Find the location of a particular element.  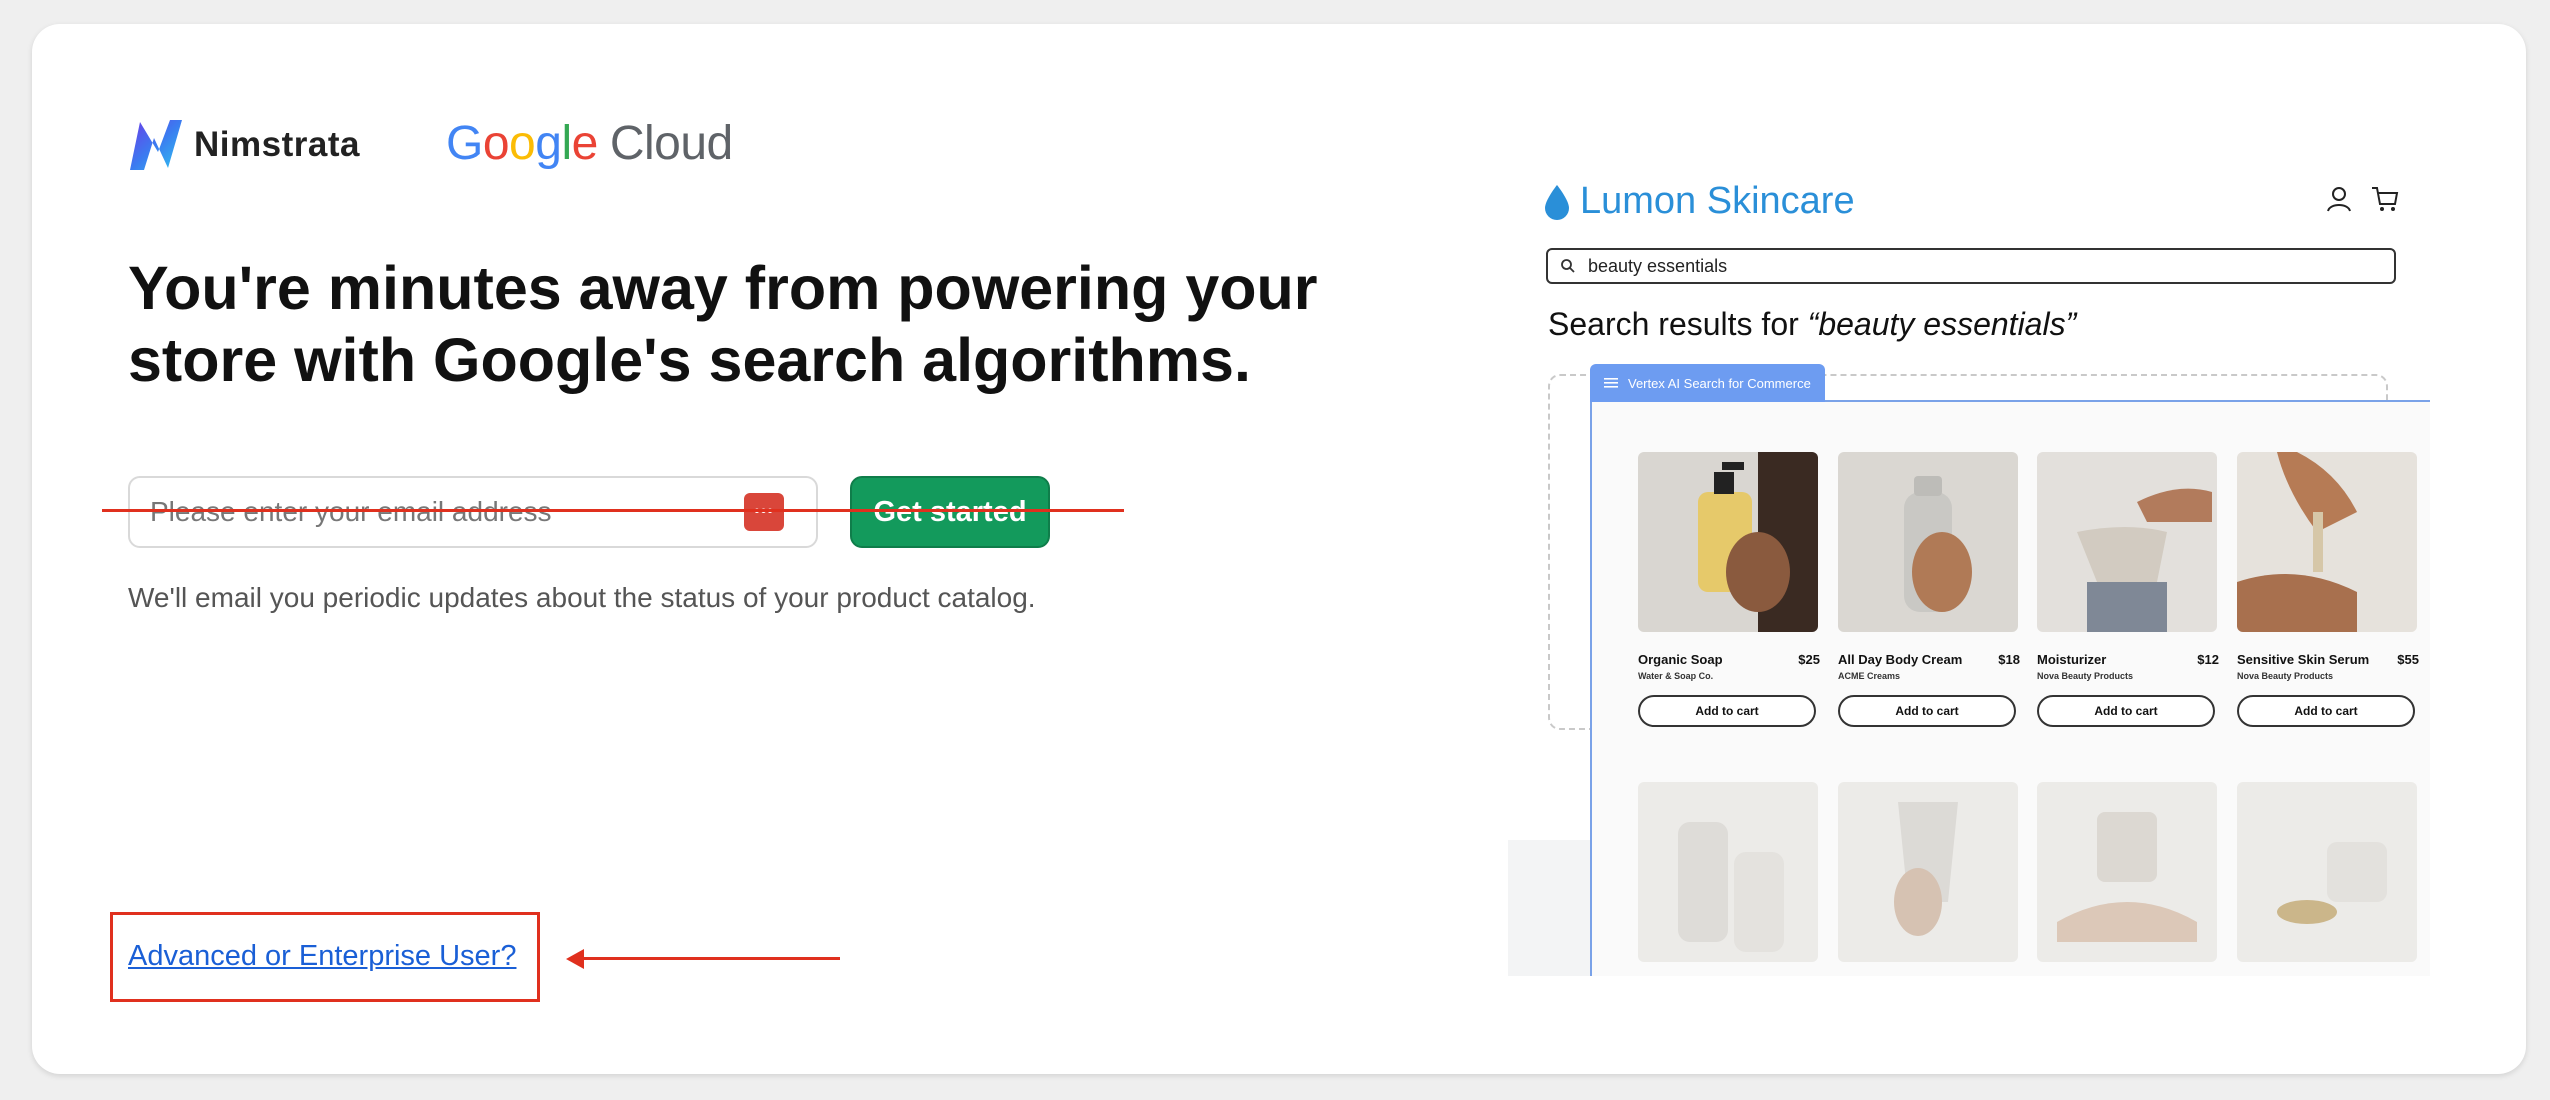

shop-search-bar: beauty essentials is located at coordinates (1971, 266).